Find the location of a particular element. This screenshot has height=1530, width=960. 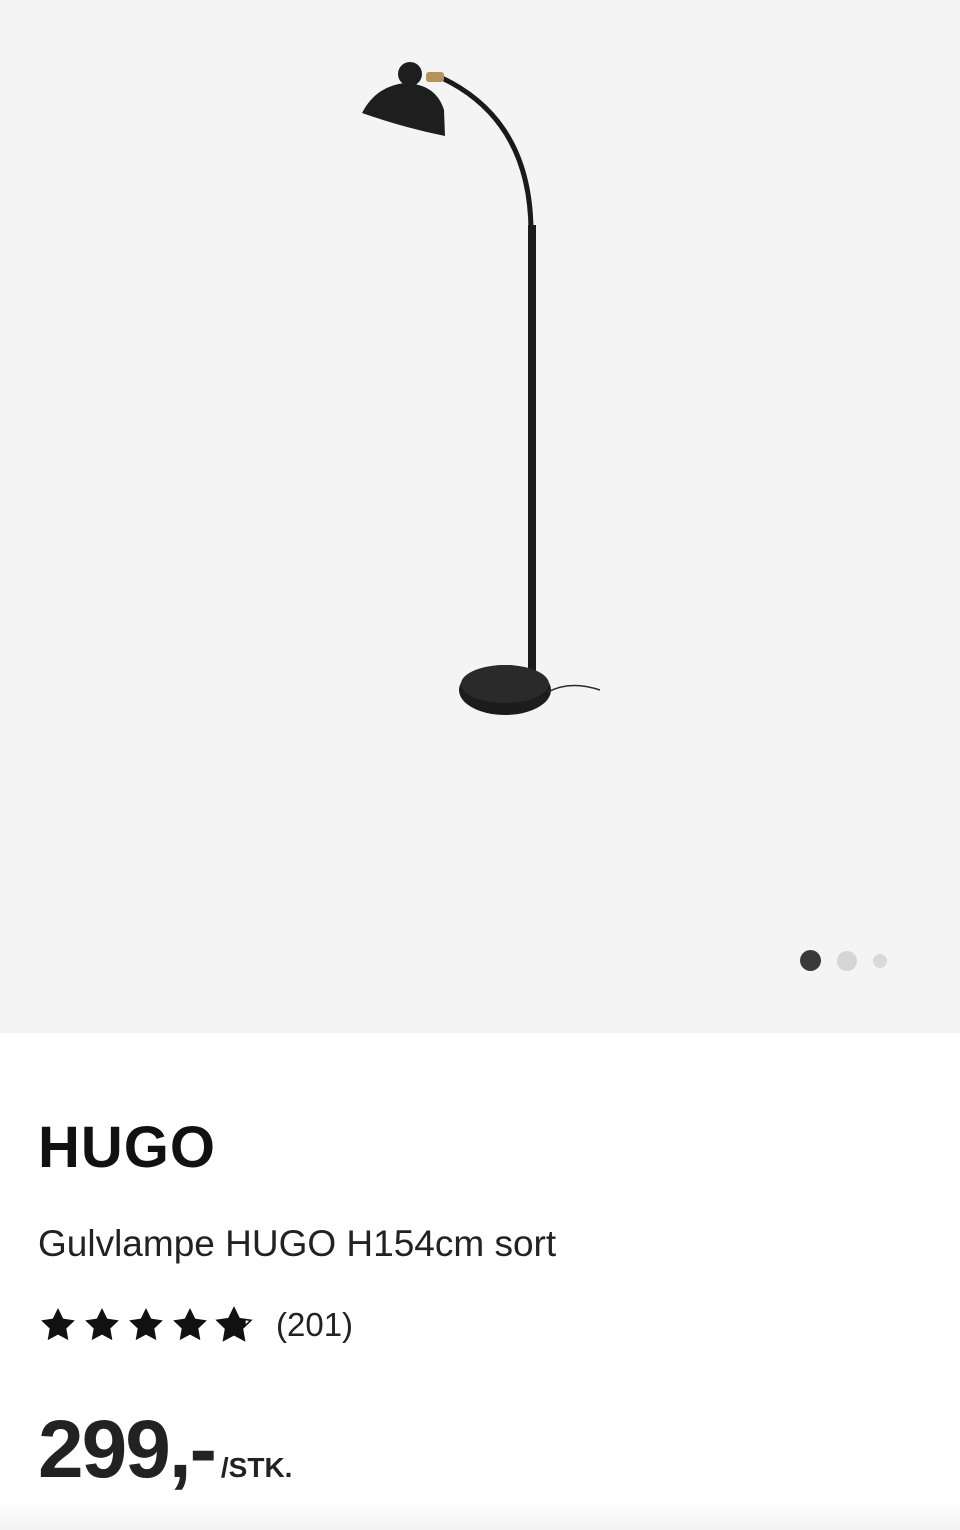

bottom-fade is located at coordinates (480, 1515).